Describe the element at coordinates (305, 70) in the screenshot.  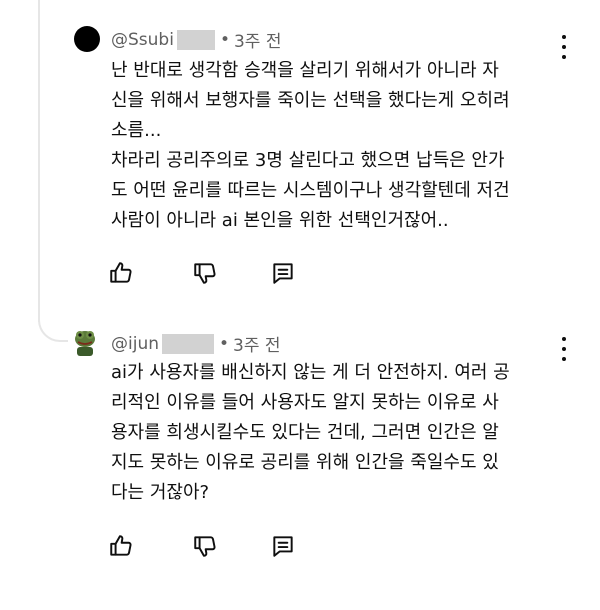
I see `comment-line: 난 반대로 생각함 승객을 살리기 위해서가 아니라 자` at that location.